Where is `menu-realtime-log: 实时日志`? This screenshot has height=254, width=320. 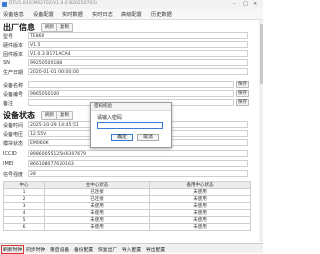 menu-realtime-log: 实时日志 is located at coordinates (102, 14).